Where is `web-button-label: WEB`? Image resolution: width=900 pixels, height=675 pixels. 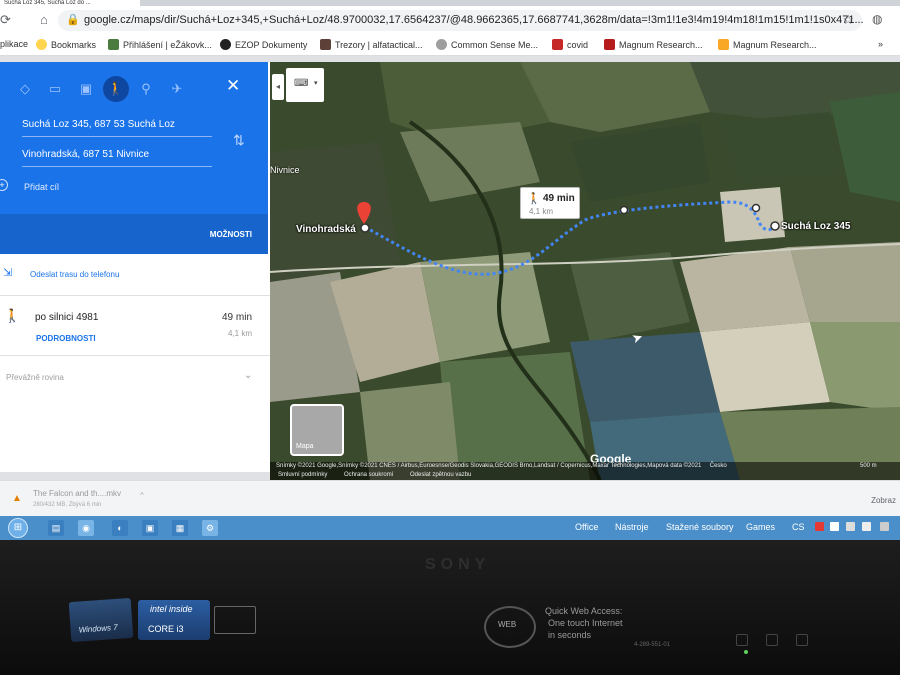 web-button-label: WEB is located at coordinates (507, 624).